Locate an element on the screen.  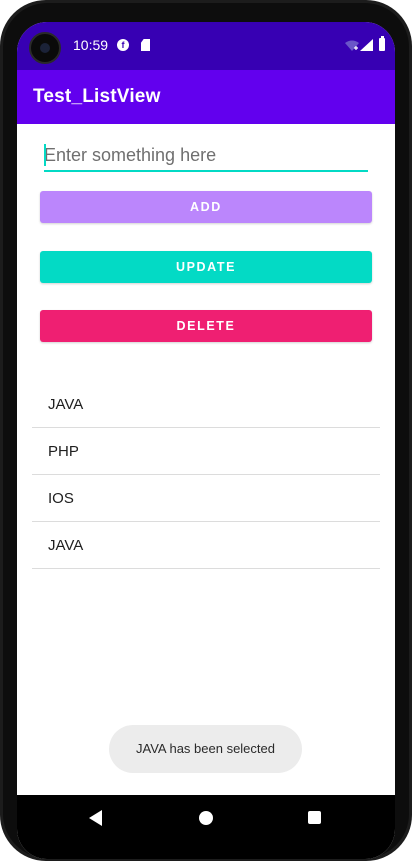
camera-lens is located at coordinates (45, 48).